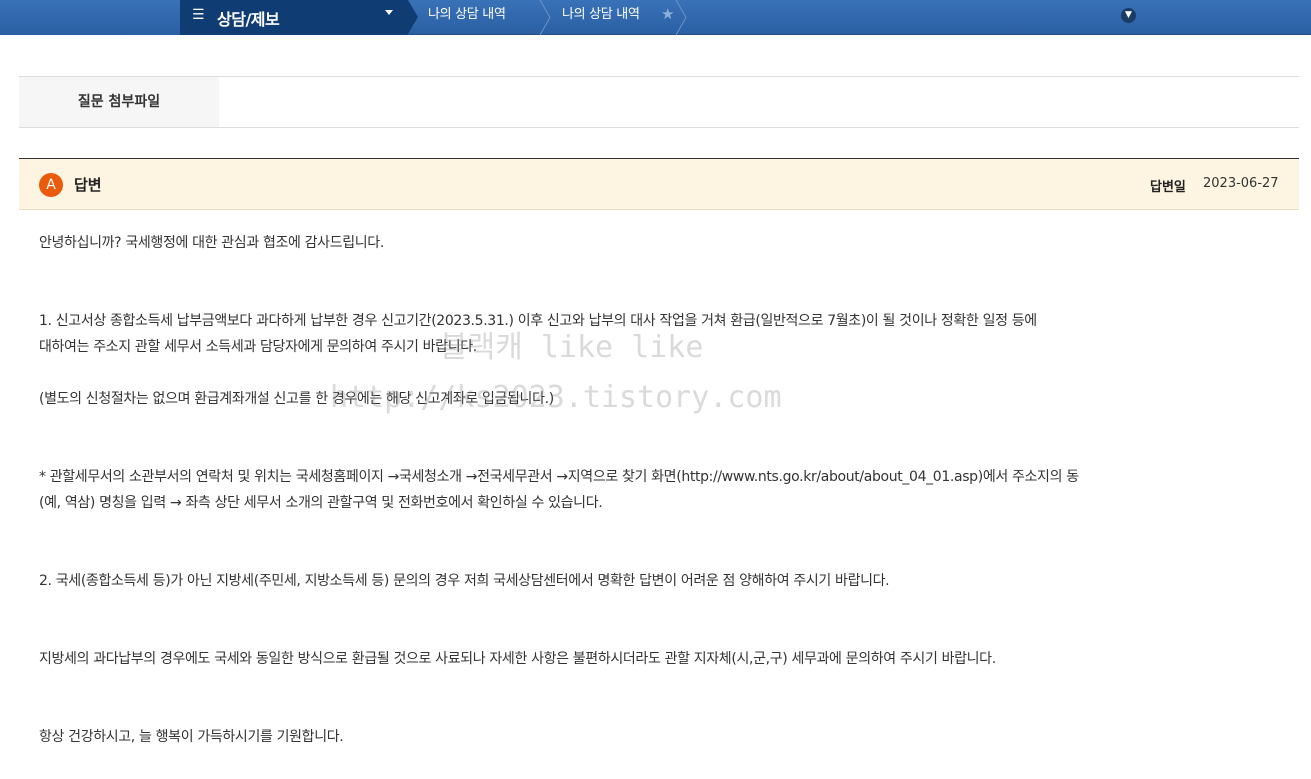  I want to click on answer-badge-icon: A, so click(51, 185).